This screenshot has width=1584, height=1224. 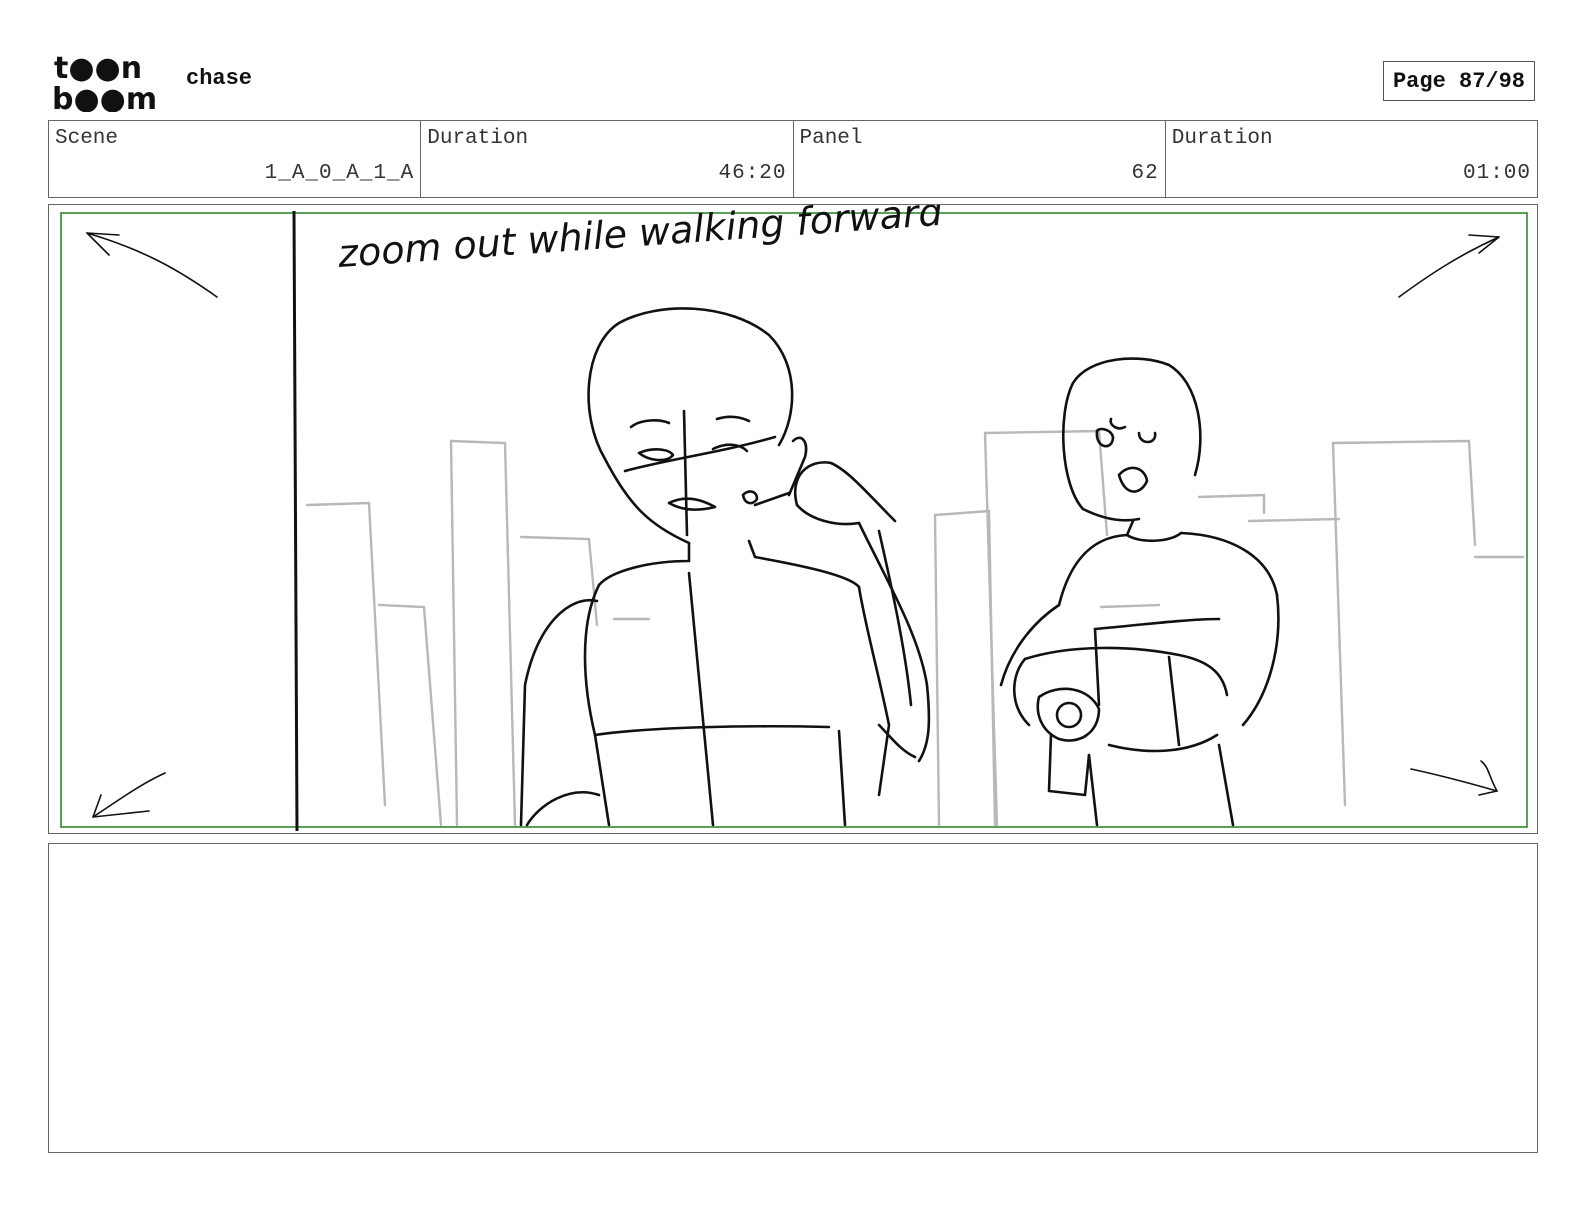 I want to click on panel-annotation: zoom out while walking forward, so click(x=640, y=240).